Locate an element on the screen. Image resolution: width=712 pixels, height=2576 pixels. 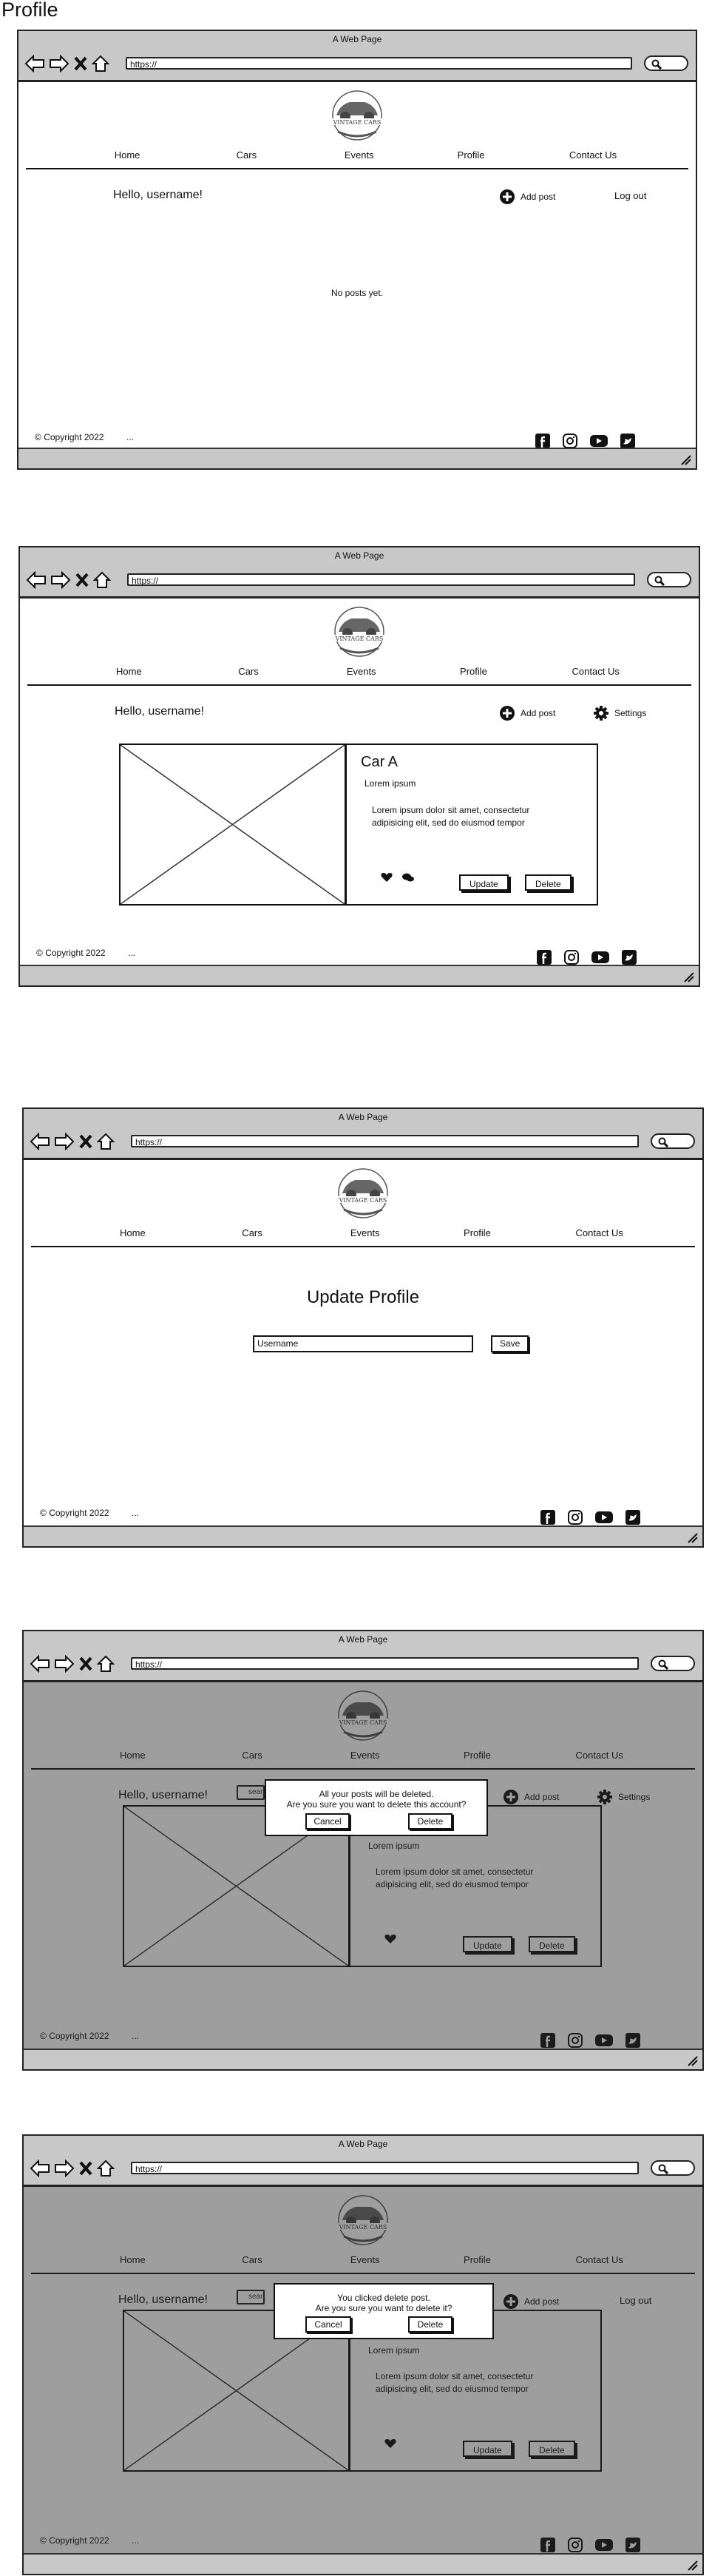
browser-toolbar: https:// is located at coordinates (359, 581).